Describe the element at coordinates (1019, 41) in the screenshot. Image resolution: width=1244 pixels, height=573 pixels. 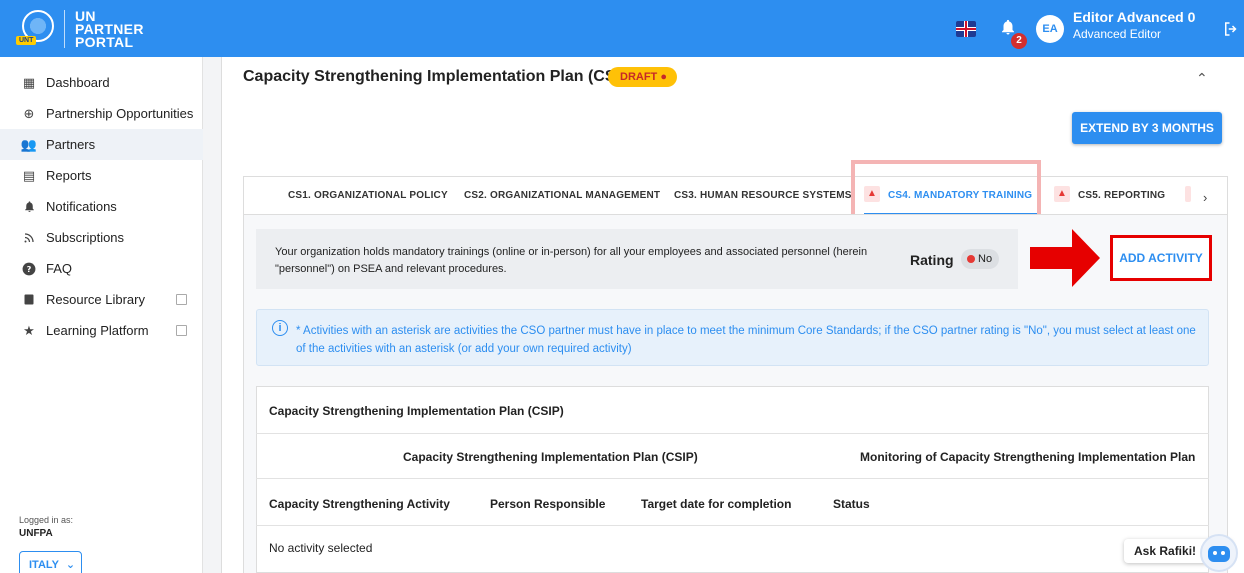
I see `notification-count-badge: 2` at that location.